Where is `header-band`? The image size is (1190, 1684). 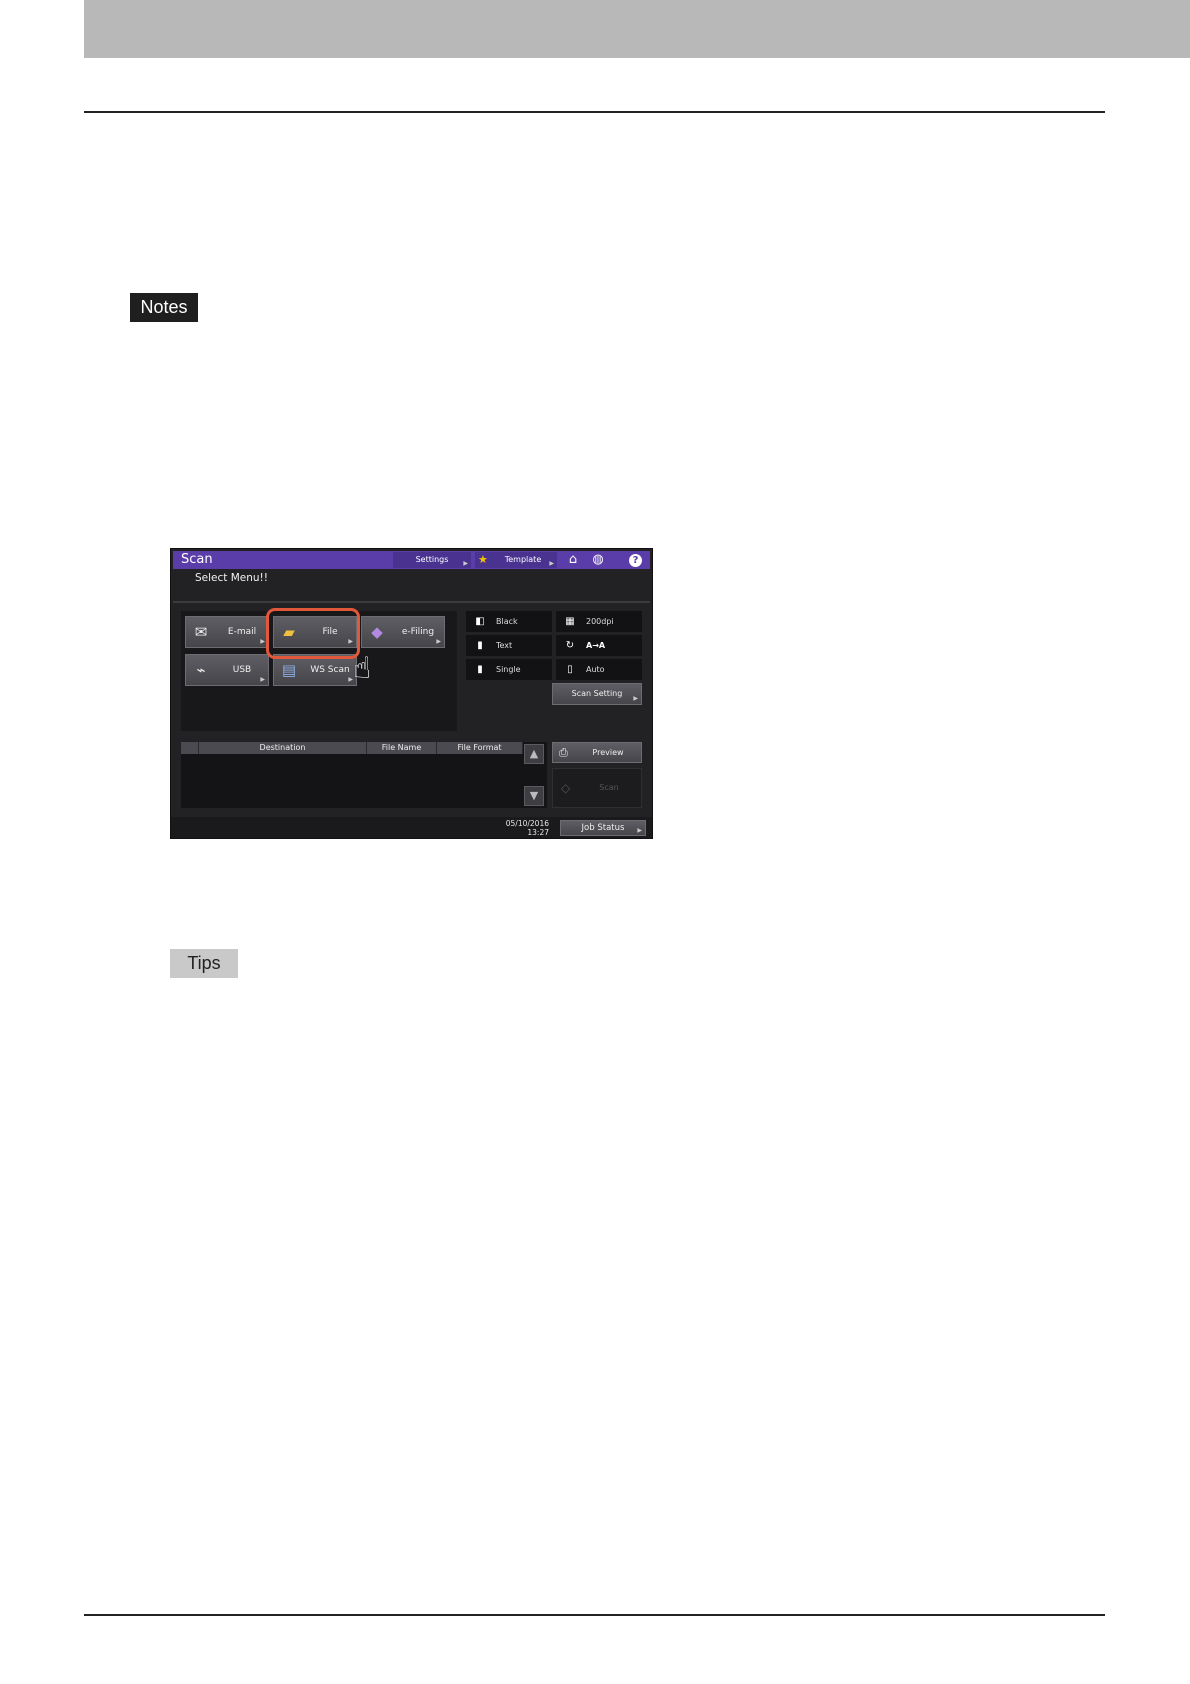
header-band is located at coordinates (637, 29).